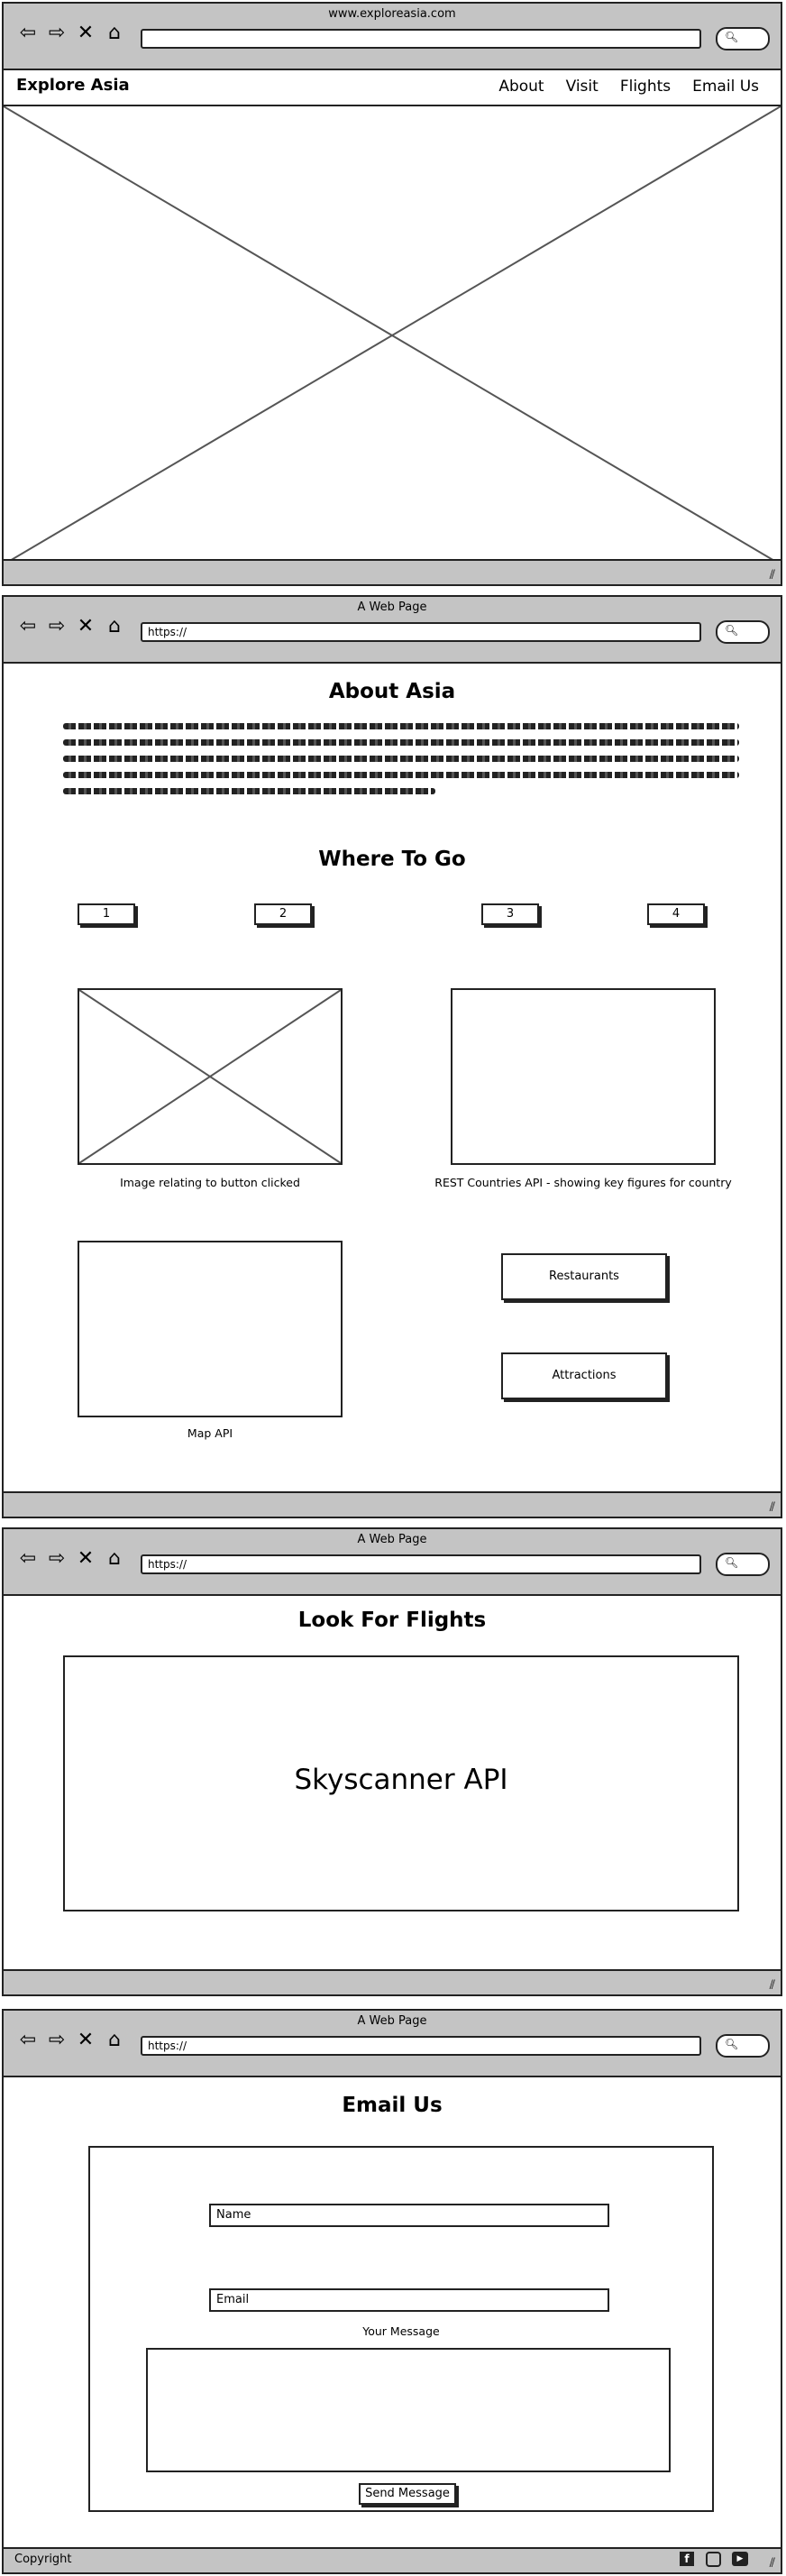  I want to click on facebook-icon: f, so click(687, 2559).